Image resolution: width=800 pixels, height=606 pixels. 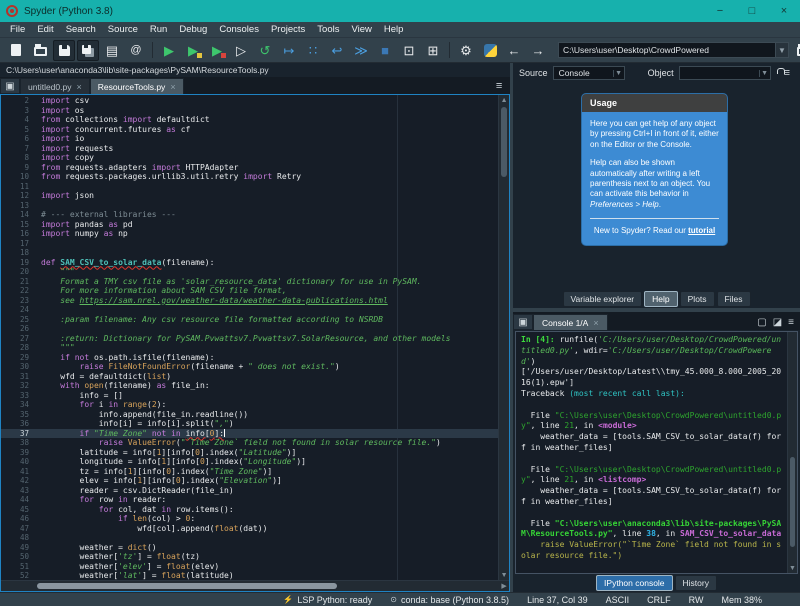 What do you see at coordinates (595, 323) in the screenshot?
I see `close-console-icon: ×` at bounding box center [595, 323].